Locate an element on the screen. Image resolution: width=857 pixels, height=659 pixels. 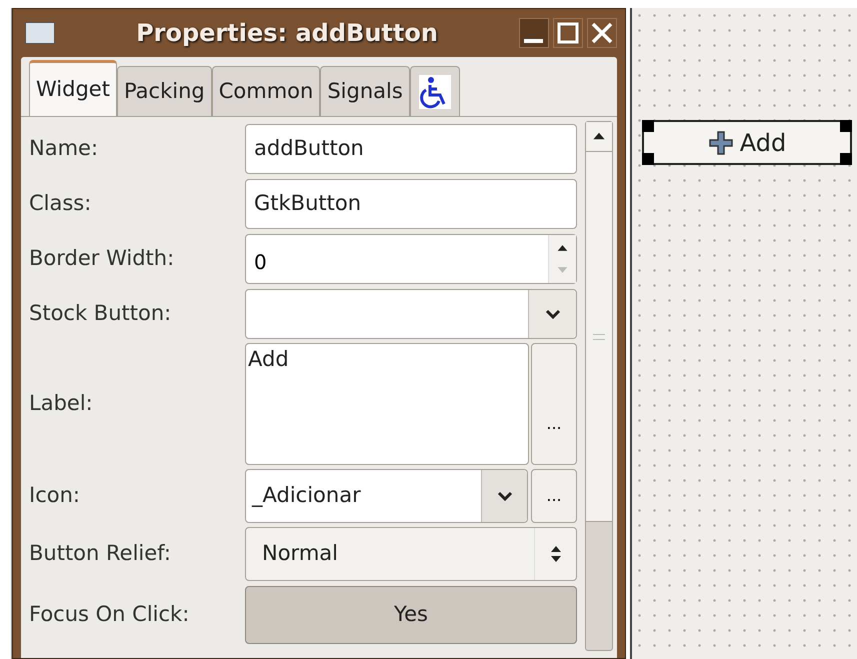
plus-icon is located at coordinates (721, 143).